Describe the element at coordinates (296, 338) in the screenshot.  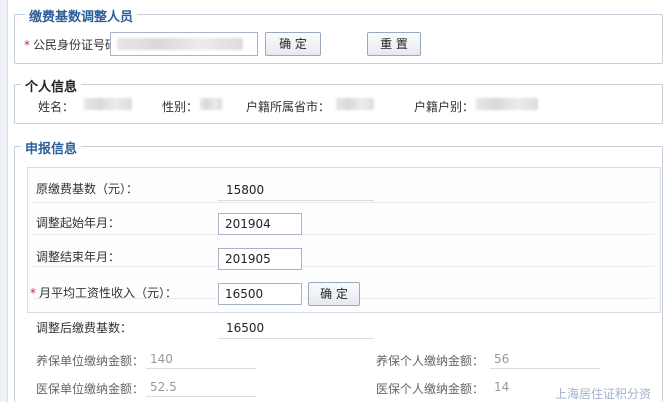
I see `new-base-underline` at that location.